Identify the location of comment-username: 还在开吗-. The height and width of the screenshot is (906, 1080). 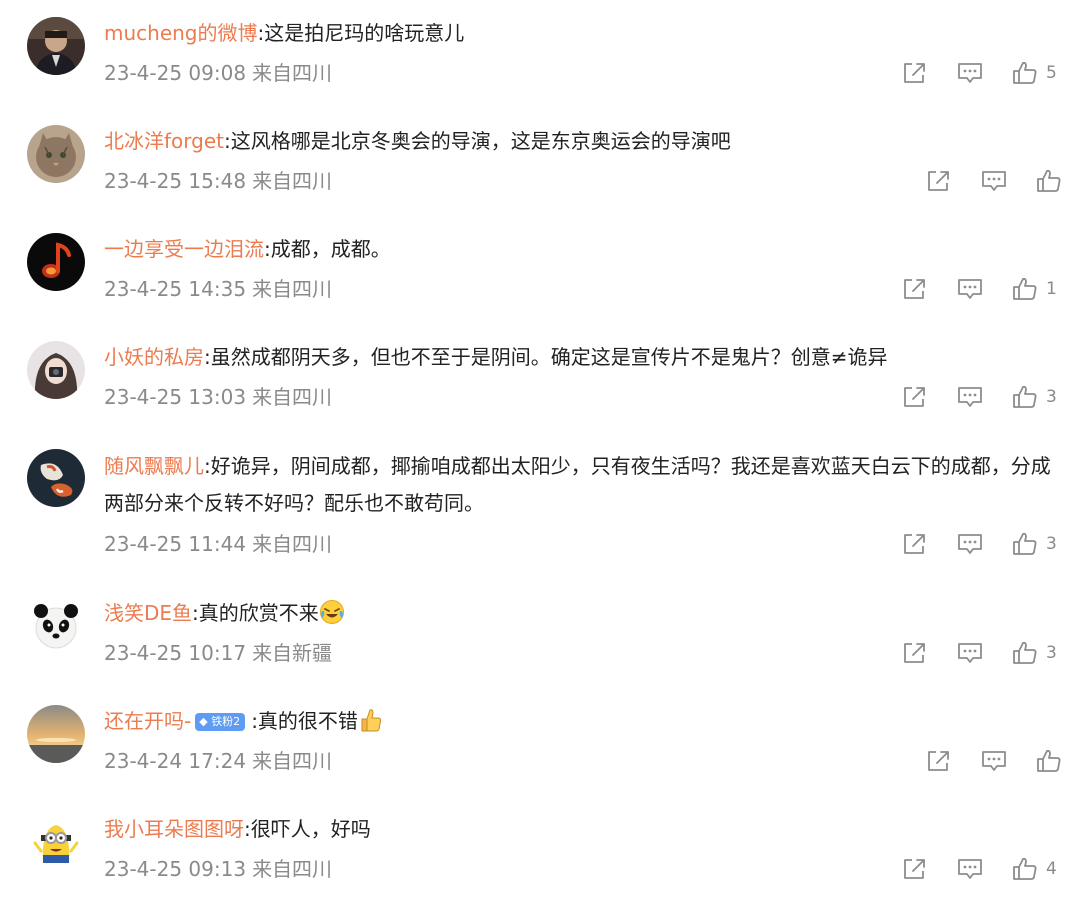
(147, 721).